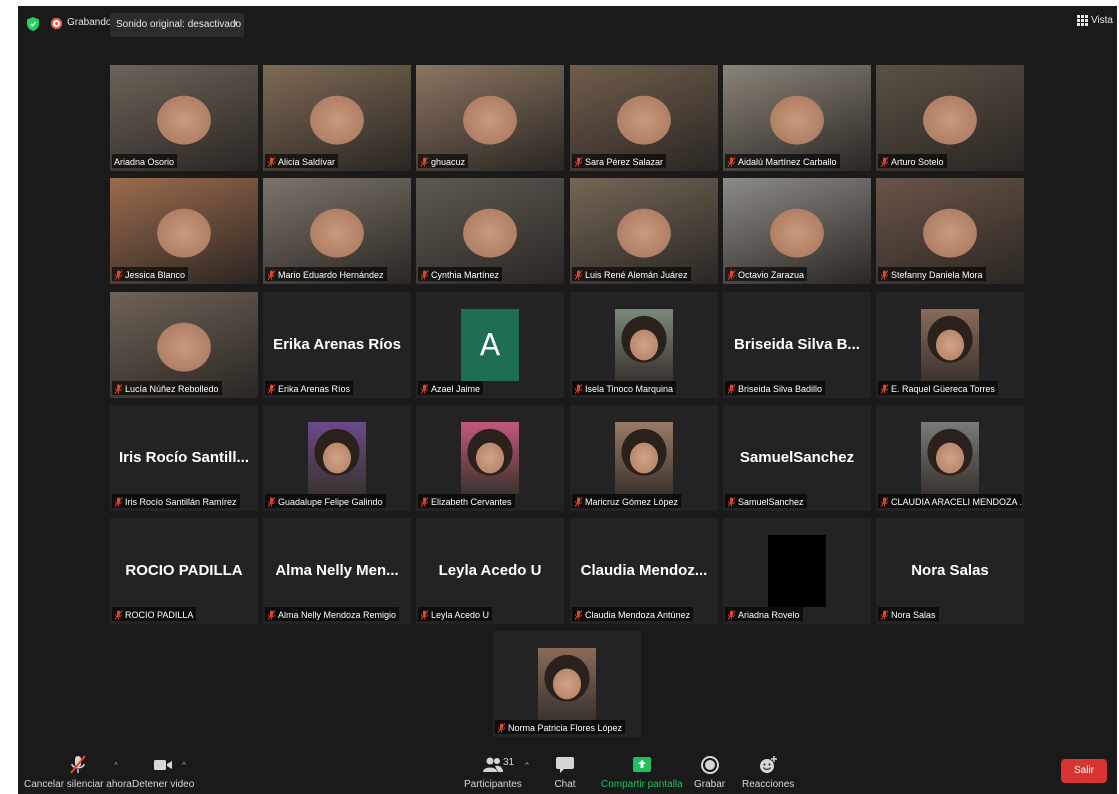  I want to click on participant-nameplate: Elizabeth Cervantes, so click(466, 501).